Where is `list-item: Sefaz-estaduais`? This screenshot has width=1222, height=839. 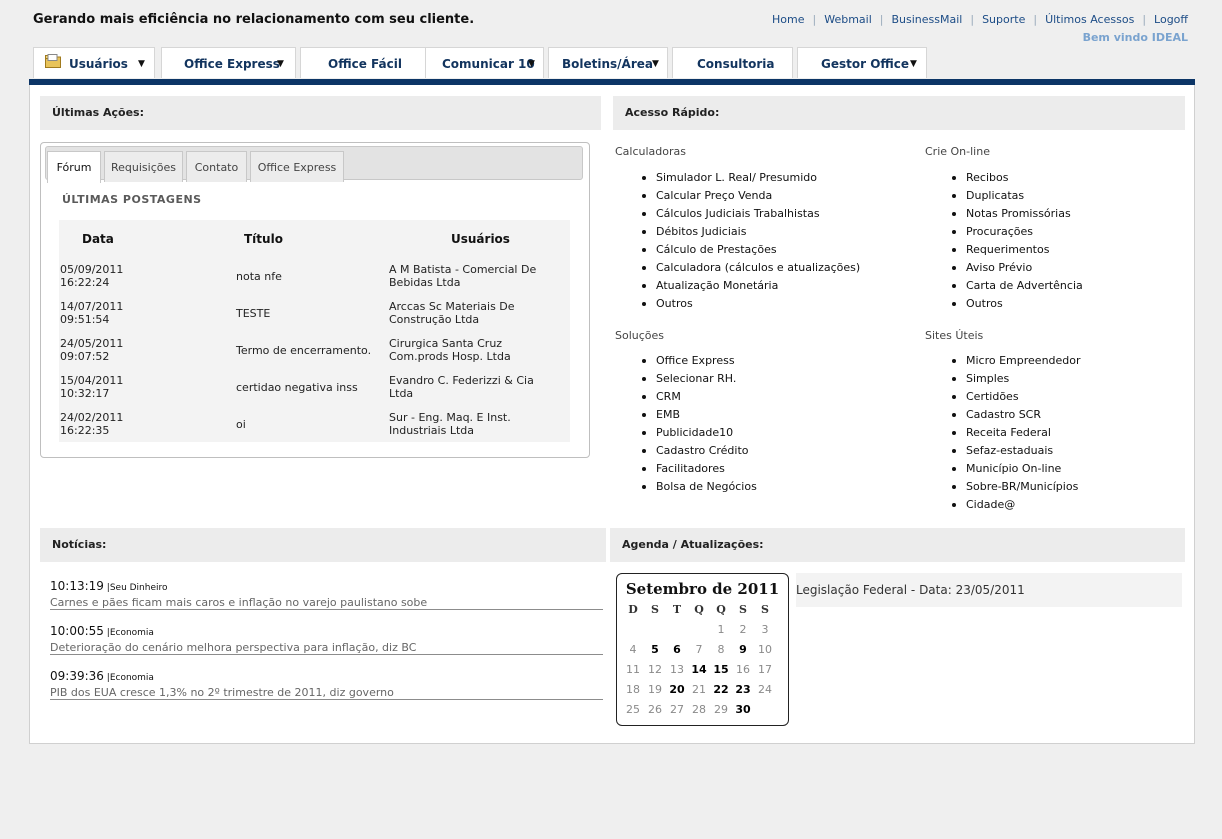 list-item: Sefaz-estaduais is located at coordinates (1003, 451).